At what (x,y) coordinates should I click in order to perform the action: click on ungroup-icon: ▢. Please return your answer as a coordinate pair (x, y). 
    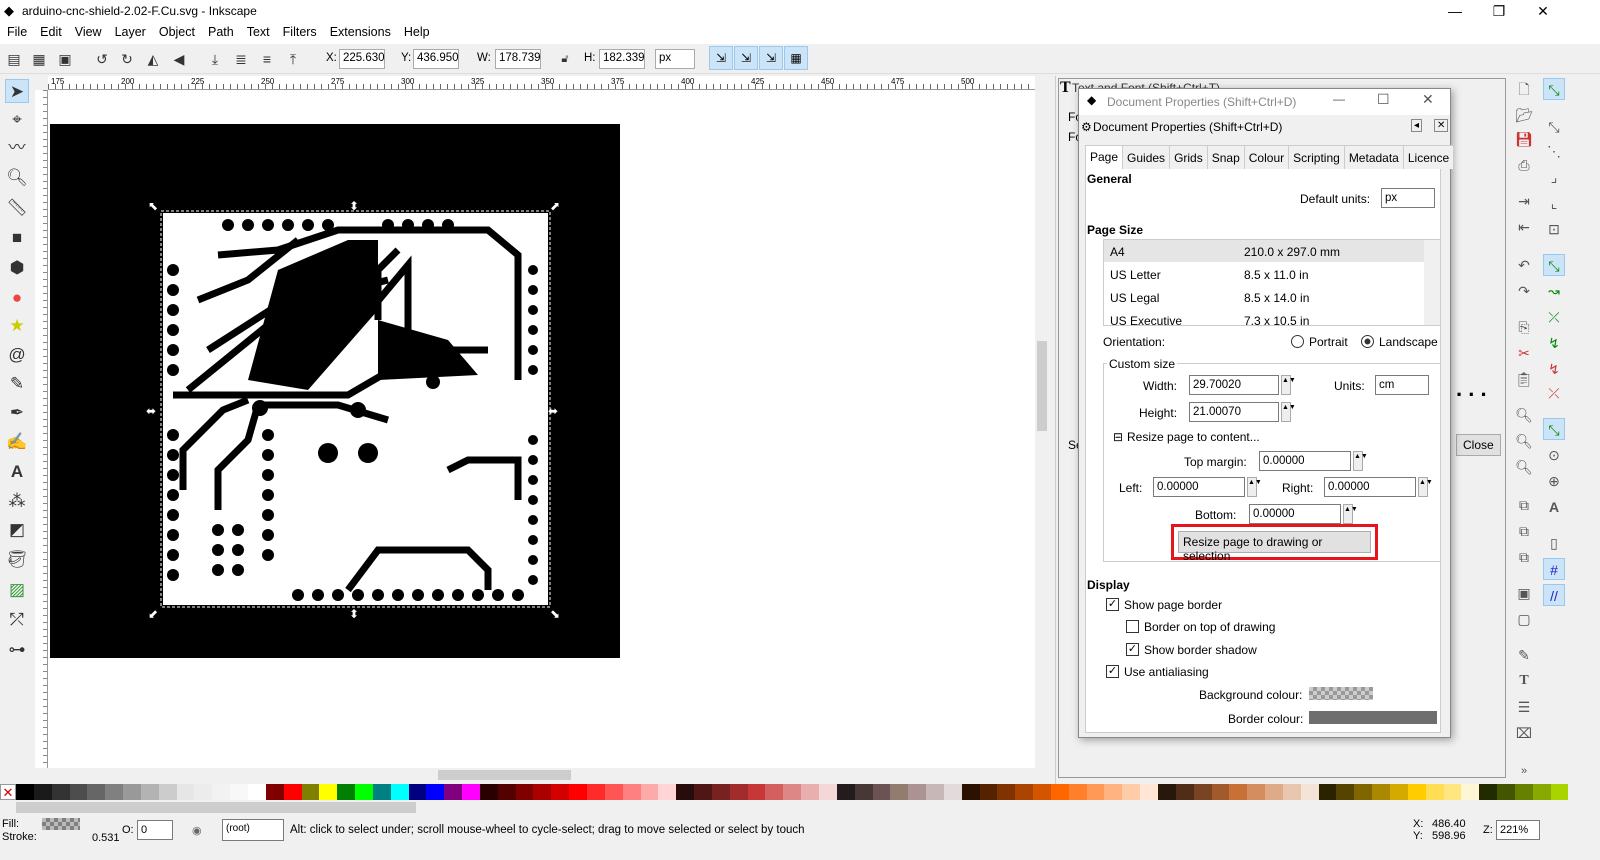
    Looking at the image, I should click on (1524, 619).